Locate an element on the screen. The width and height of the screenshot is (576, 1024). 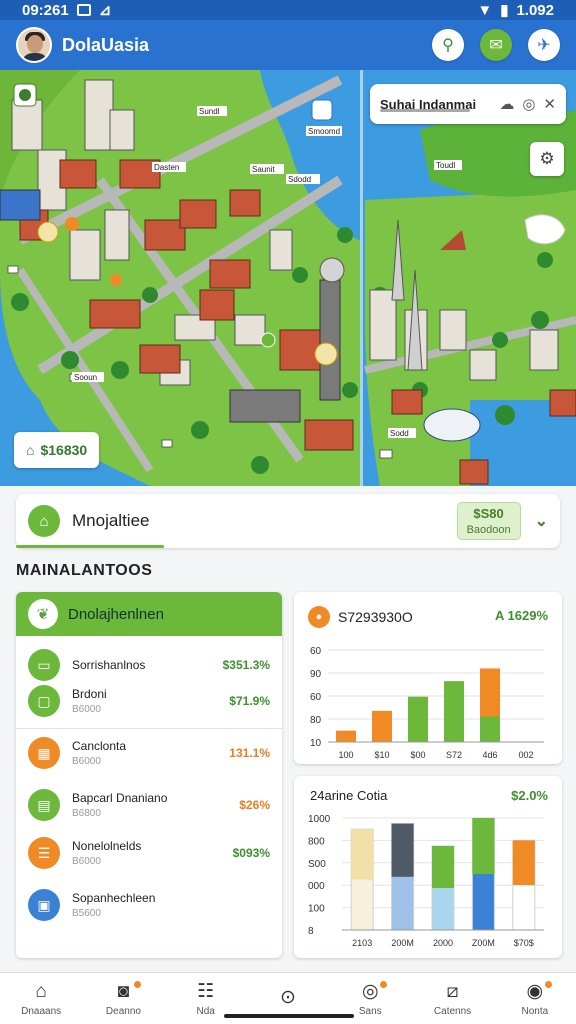
svg-text: Toudl is located at coordinates (445, 165).